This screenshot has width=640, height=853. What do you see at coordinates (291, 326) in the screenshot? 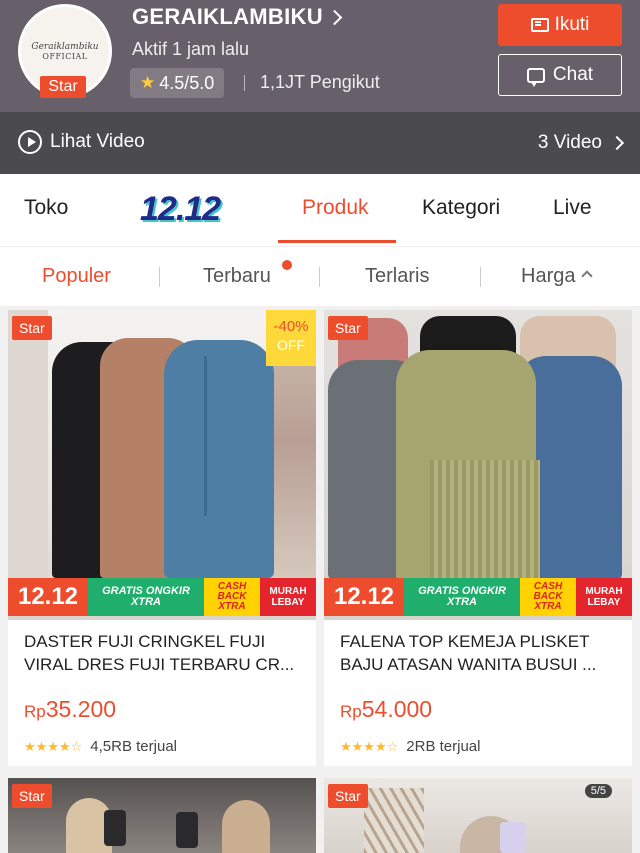
I see `discount-value: -40%` at bounding box center [291, 326].